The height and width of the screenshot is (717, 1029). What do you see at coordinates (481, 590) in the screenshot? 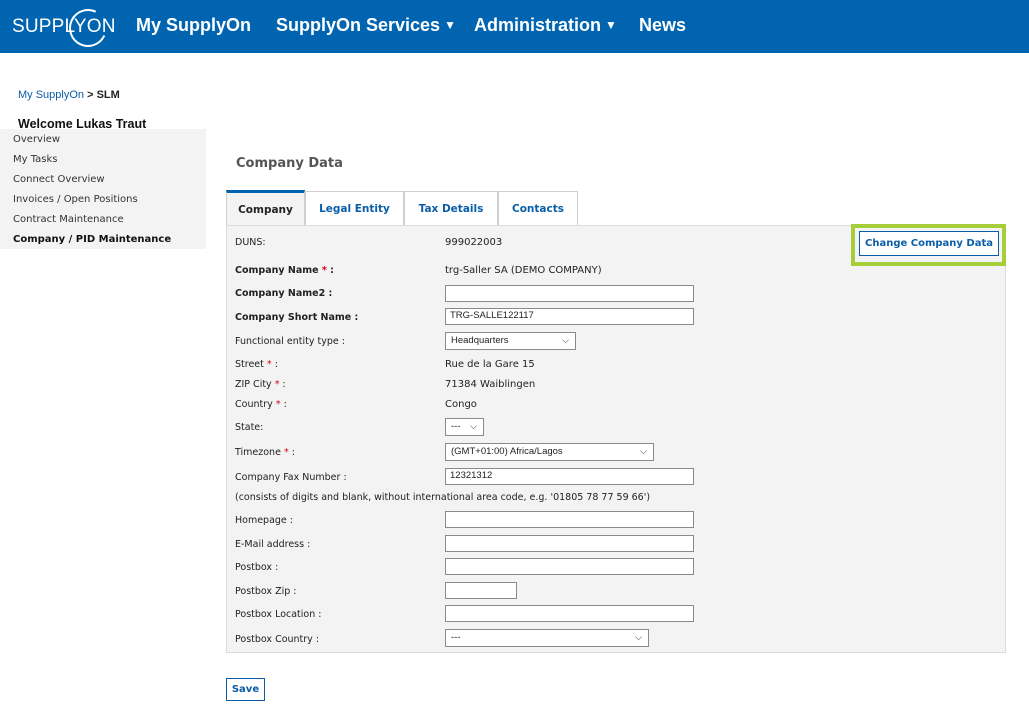
I see `postbox-zip-input` at bounding box center [481, 590].